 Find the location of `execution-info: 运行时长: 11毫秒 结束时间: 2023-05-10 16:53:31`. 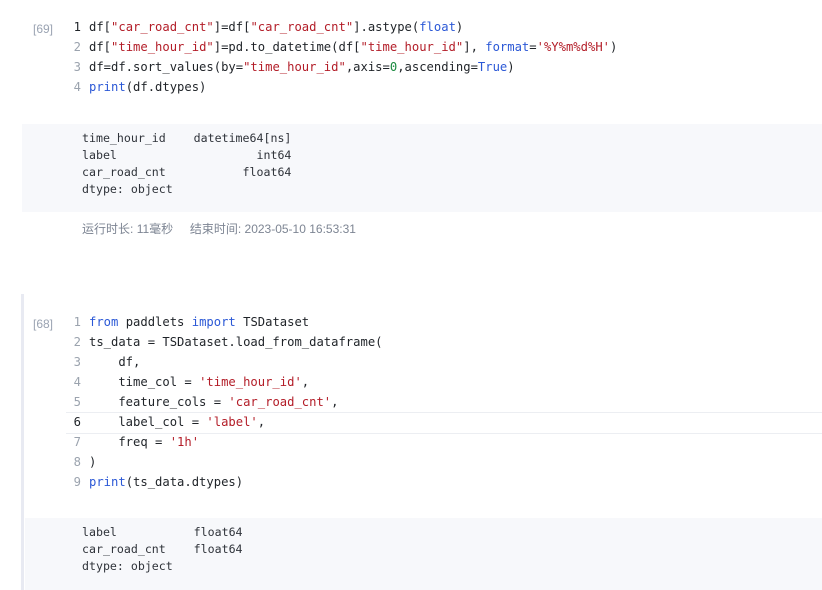

execution-info: 运行时长: 11毫秒 结束时间: 2023-05-10 16:53:31 is located at coordinates (219, 228).